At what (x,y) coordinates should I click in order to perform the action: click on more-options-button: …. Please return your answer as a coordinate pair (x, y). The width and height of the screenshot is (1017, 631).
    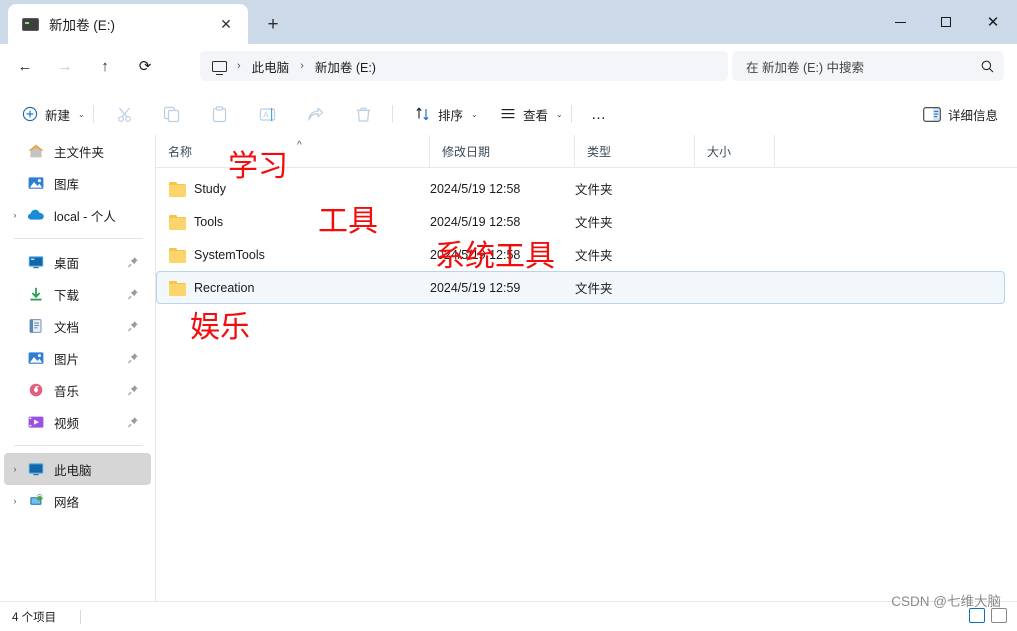
    Looking at the image, I should click on (599, 114).